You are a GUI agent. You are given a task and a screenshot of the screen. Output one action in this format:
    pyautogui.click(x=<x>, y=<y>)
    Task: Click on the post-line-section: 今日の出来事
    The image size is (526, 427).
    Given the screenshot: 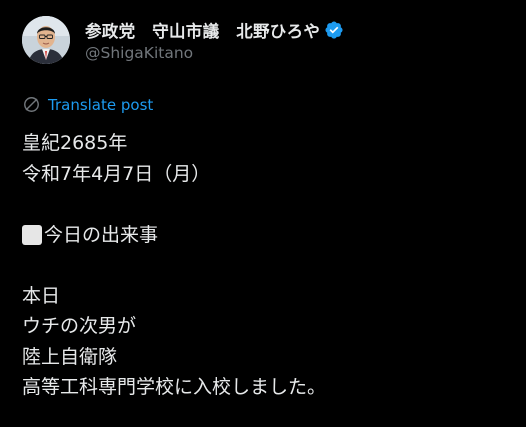 What is the action you would take?
    pyautogui.click(x=267, y=235)
    